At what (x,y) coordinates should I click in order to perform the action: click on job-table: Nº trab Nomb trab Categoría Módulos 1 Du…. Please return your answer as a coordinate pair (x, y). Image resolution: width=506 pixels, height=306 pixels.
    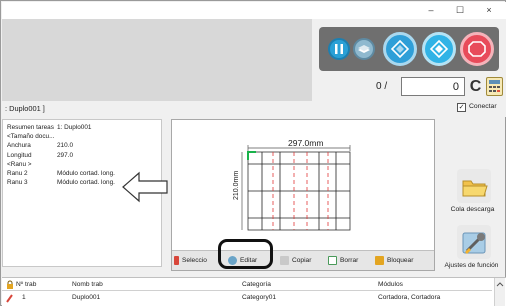
    Looking at the image, I should click on (254, 291).